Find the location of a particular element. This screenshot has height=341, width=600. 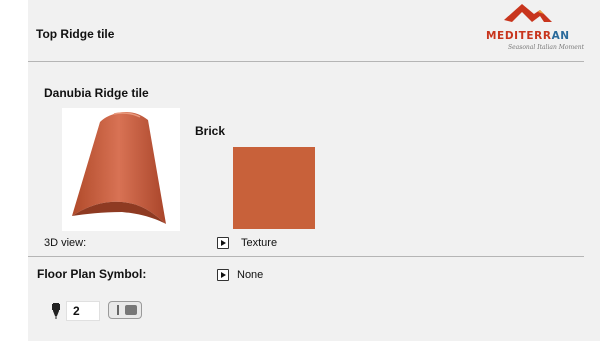

texture-popup-button is located at coordinates (223, 243).